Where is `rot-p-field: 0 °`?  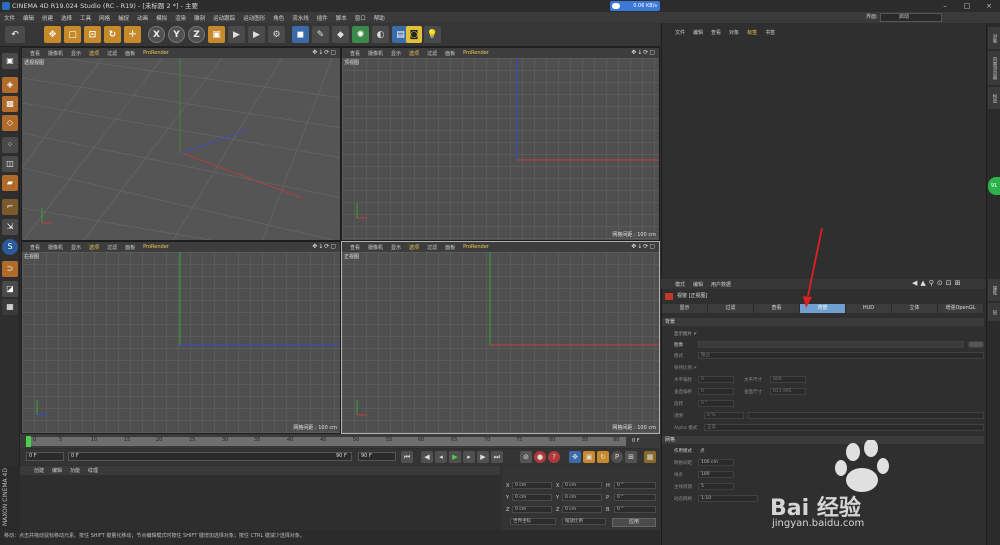 rot-p-field: 0 ° is located at coordinates (635, 497).